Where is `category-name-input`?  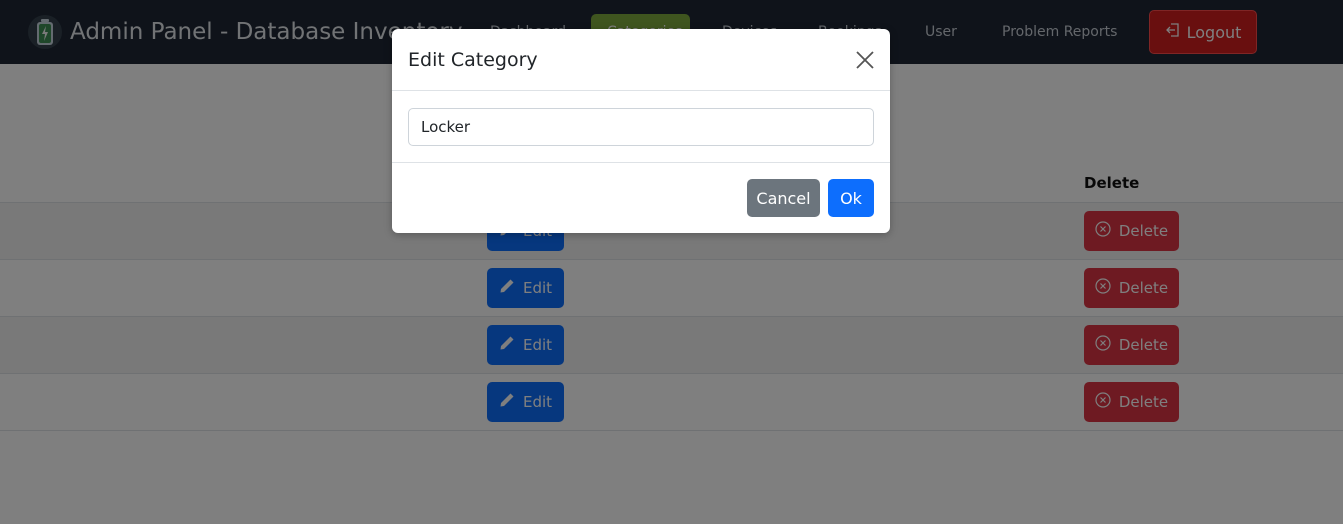
category-name-input is located at coordinates (641, 127).